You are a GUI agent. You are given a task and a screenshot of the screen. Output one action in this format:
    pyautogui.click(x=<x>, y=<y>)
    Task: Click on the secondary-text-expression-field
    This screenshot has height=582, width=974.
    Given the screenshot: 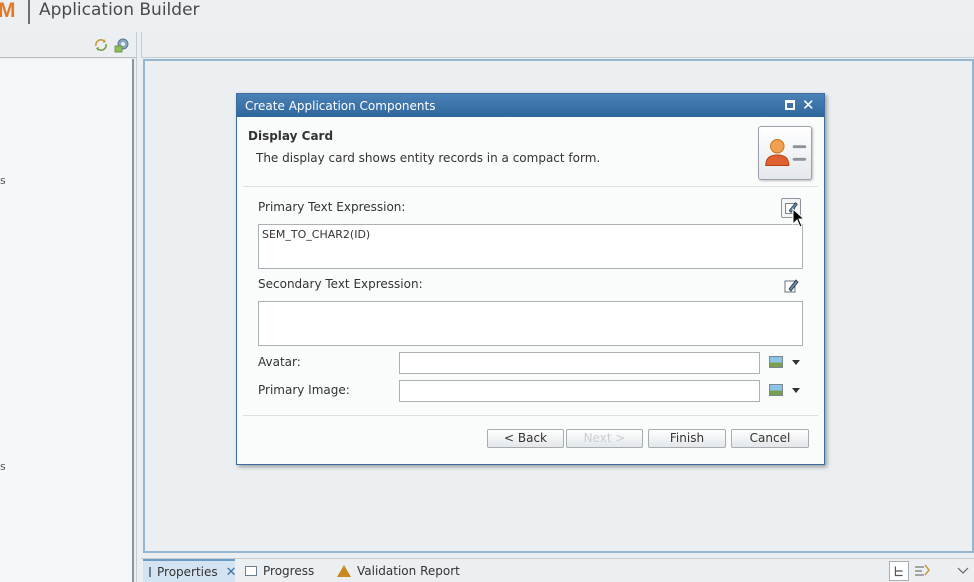 What is the action you would take?
    pyautogui.click(x=530, y=323)
    